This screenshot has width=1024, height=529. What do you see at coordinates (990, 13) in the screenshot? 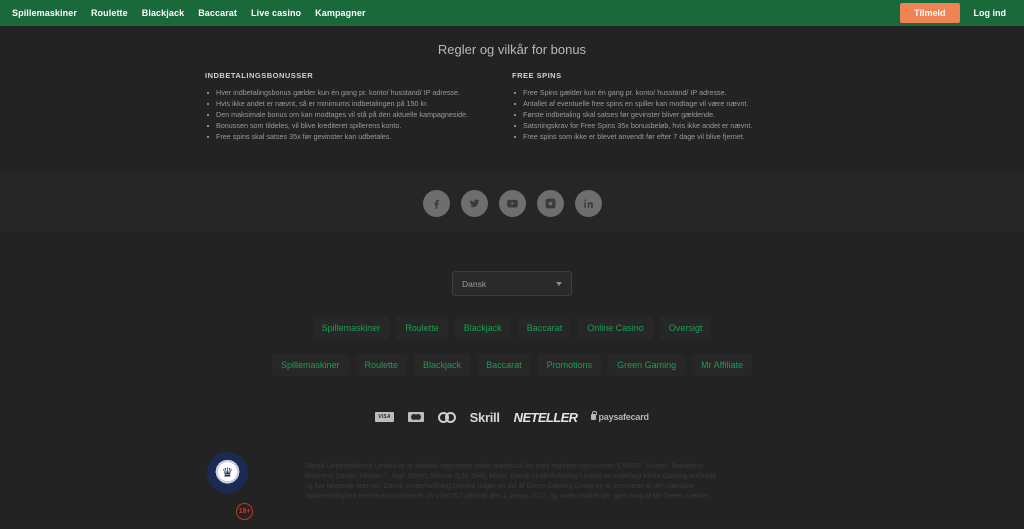
I see `login-button: Log ind` at bounding box center [990, 13].